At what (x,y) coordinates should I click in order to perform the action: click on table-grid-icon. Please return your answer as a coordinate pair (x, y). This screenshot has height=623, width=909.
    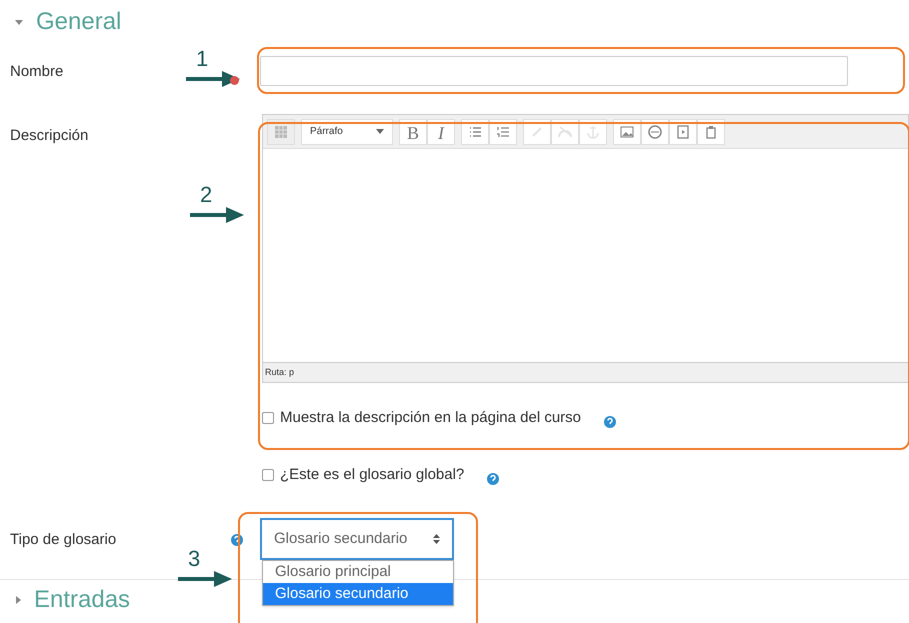
    Looking at the image, I should click on (281, 132).